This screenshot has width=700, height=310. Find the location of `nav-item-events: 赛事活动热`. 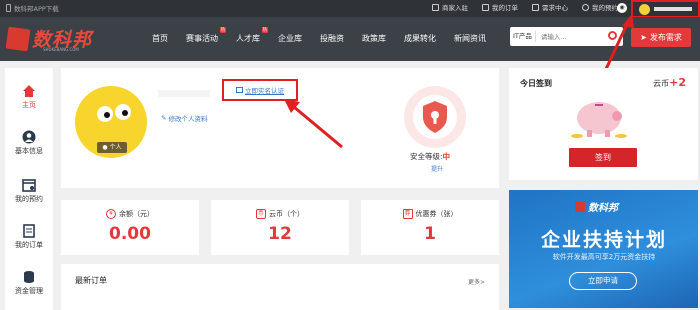

nav-item-events: 赛事活动热 is located at coordinates (202, 35).